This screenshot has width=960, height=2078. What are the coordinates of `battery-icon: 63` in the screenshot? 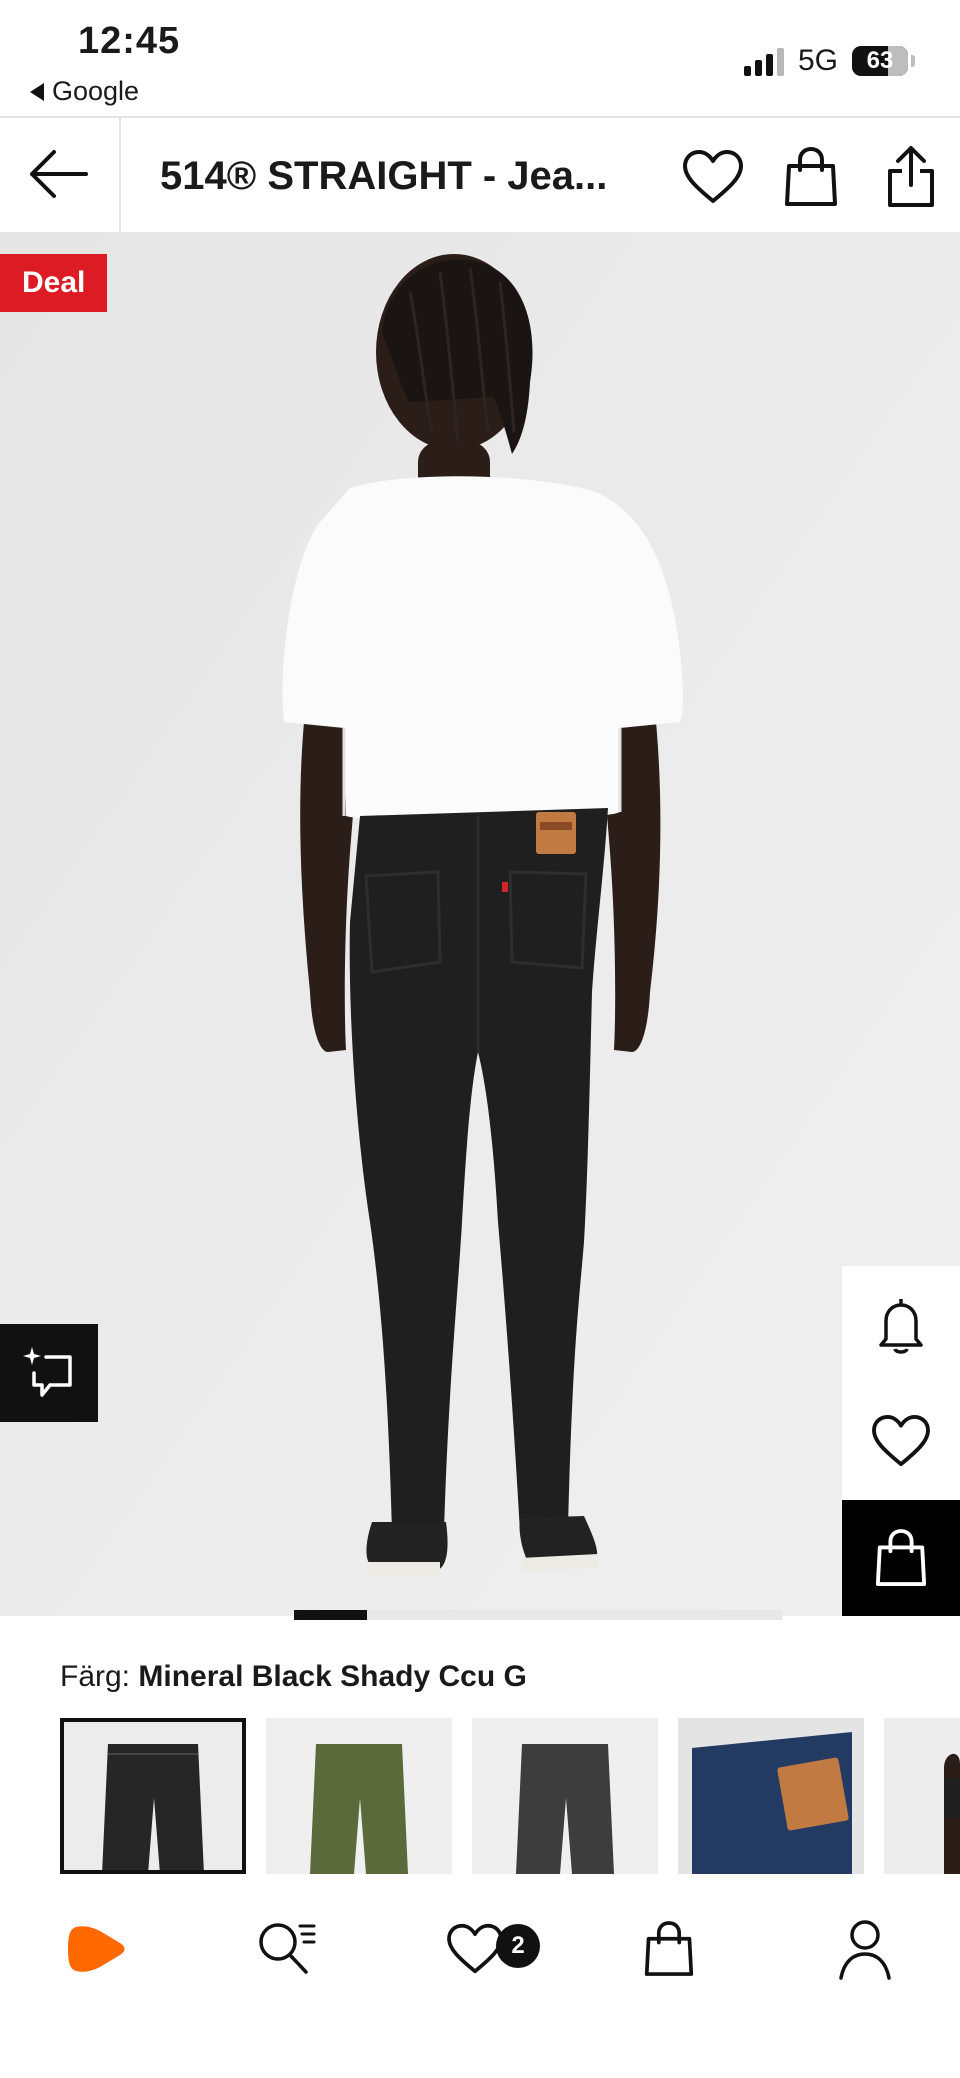 It's located at (880, 61).